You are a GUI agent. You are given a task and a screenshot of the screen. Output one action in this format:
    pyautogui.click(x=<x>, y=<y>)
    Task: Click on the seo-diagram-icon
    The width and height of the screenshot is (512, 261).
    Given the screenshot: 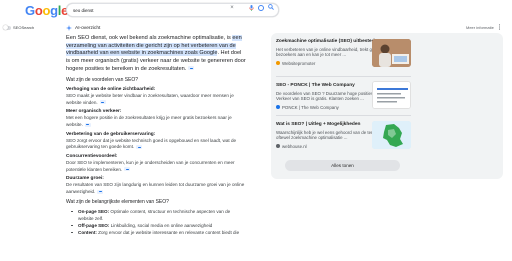 What is the action you would take?
    pyautogui.click(x=391, y=95)
    